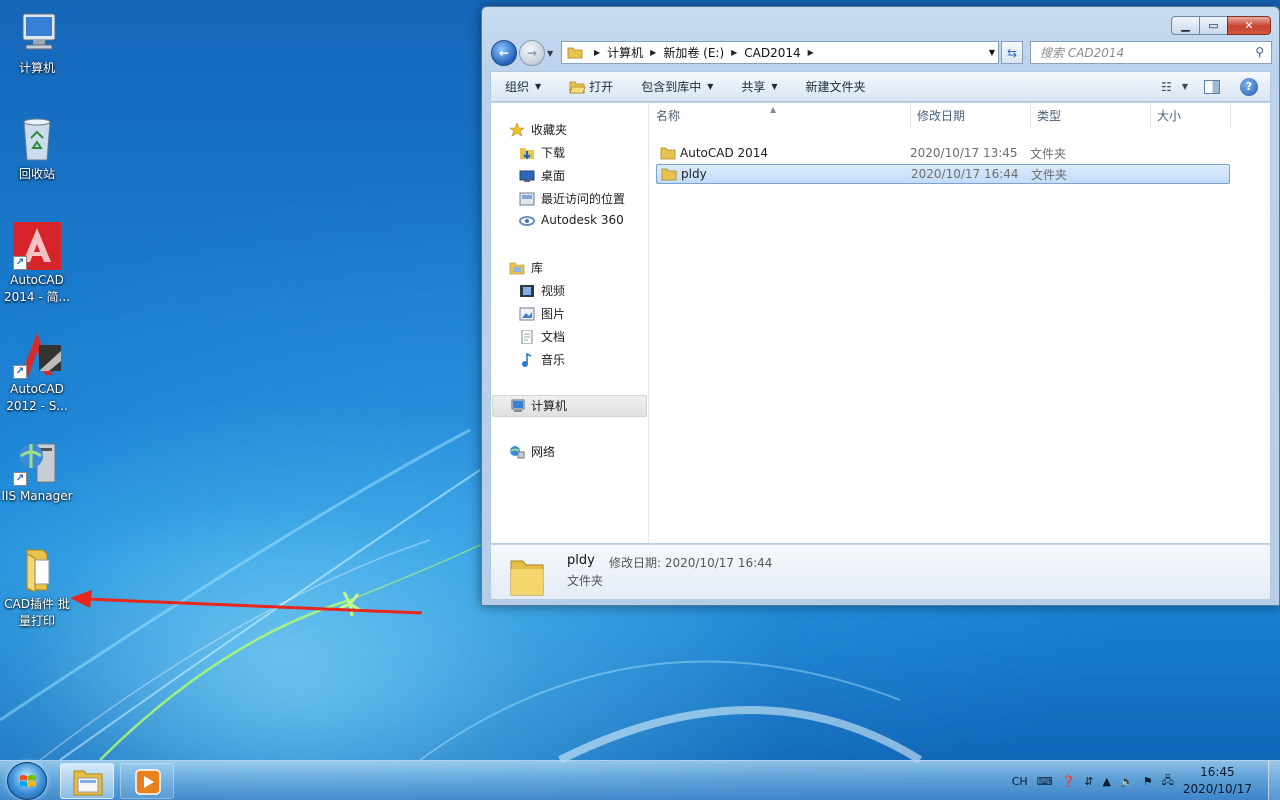  Describe the element at coordinates (517, 406) in the screenshot. I see `computer-icon` at that location.